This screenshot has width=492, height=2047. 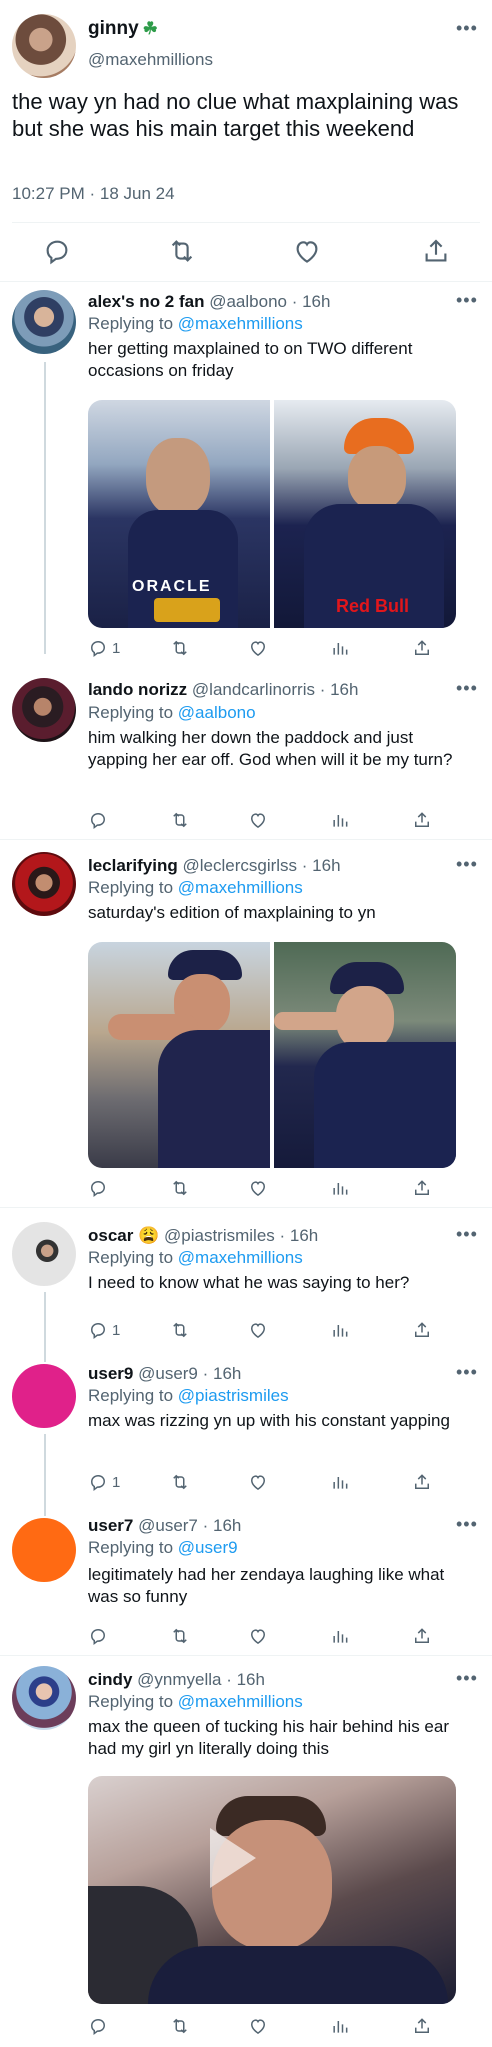 I want to click on tweet-timestamp: 10:27 PM · 18 Jun 24, so click(x=93, y=194).